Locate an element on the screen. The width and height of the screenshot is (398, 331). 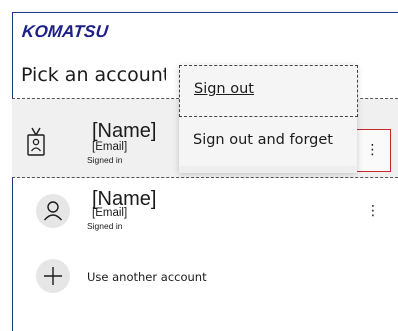
plus-icon is located at coordinates (53, 276).